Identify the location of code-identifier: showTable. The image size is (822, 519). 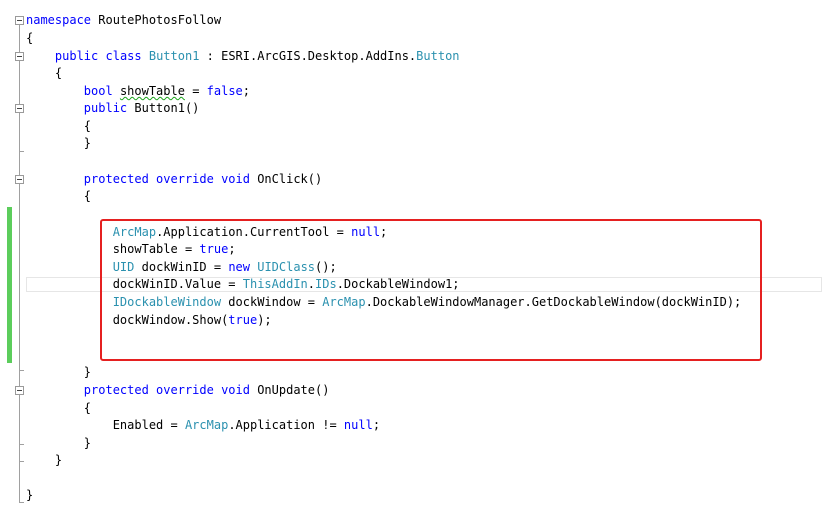
(152, 91).